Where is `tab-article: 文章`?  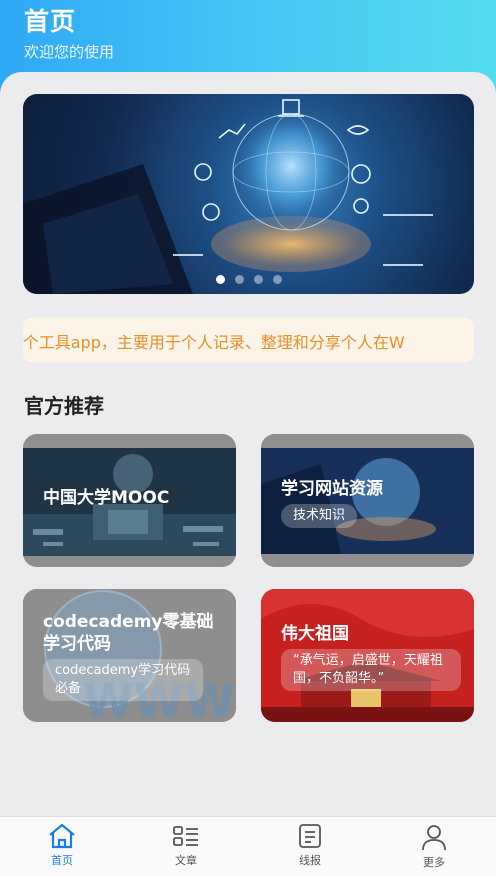
tab-article: 文章 is located at coordinates (186, 846).